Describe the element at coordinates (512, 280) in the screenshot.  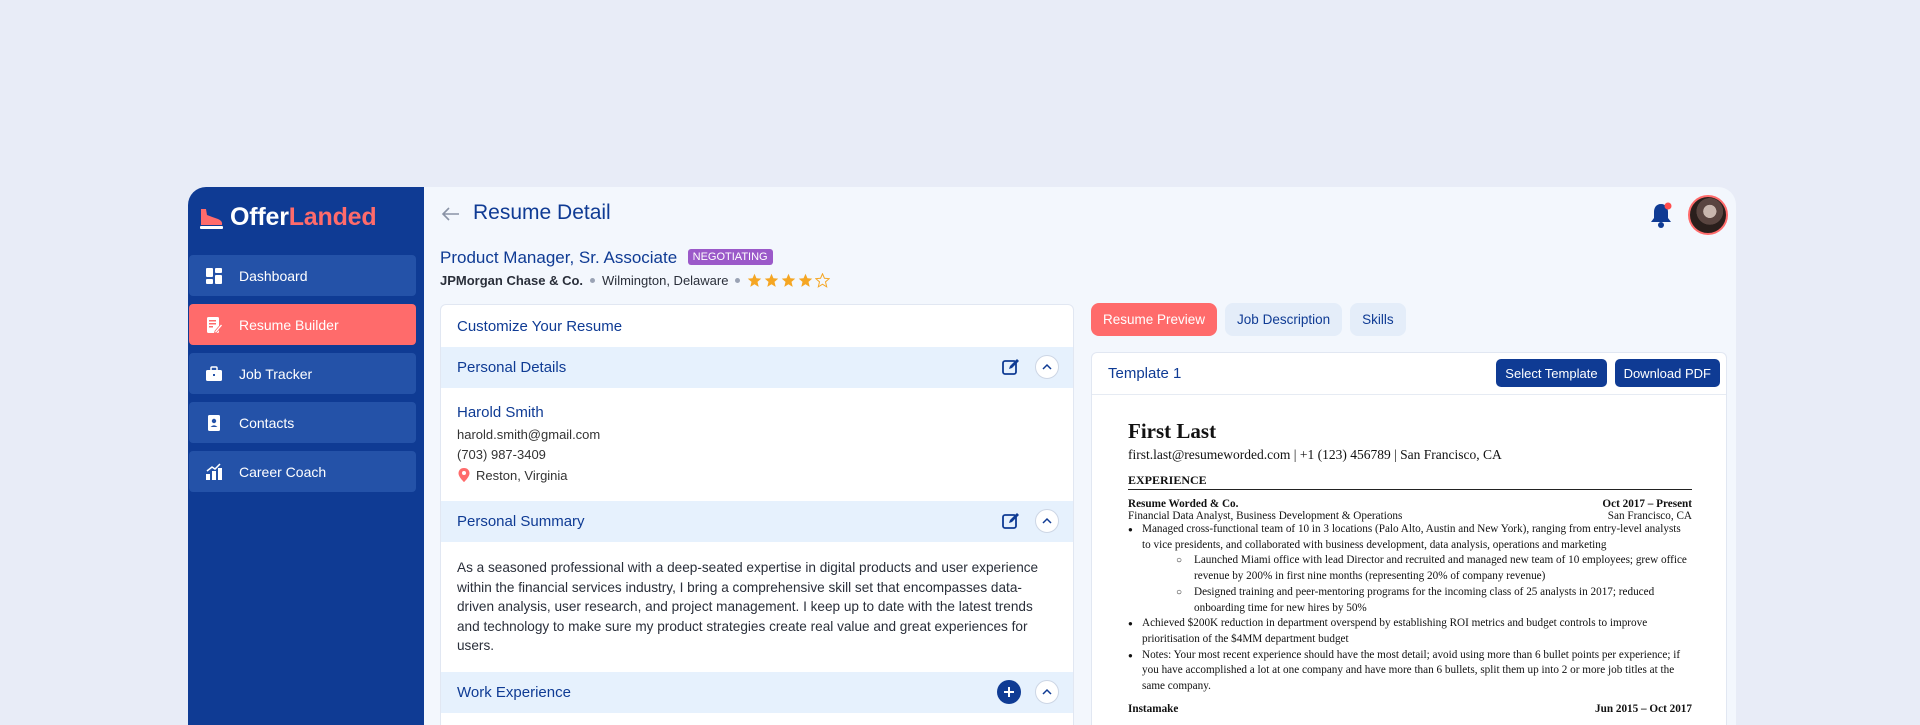
I see `company-name: JPMorgan Chase & Co.` at that location.